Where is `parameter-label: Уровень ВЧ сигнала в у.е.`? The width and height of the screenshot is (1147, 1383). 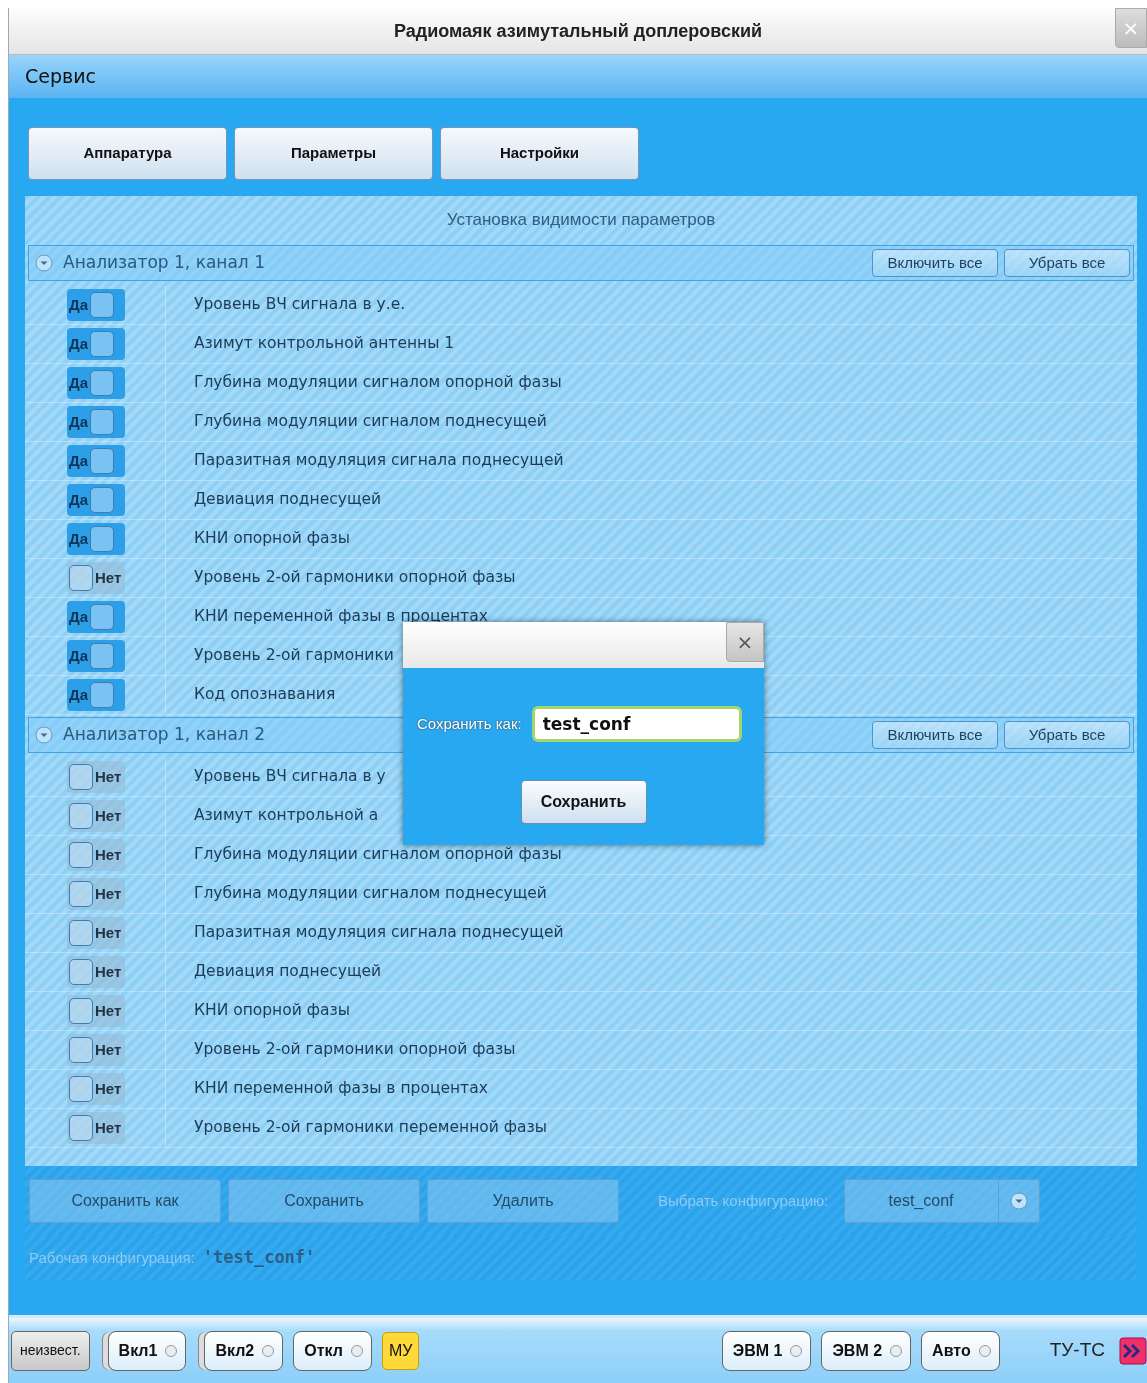
parameter-label: Уровень ВЧ сигнала в у.е. is located at coordinates (300, 305).